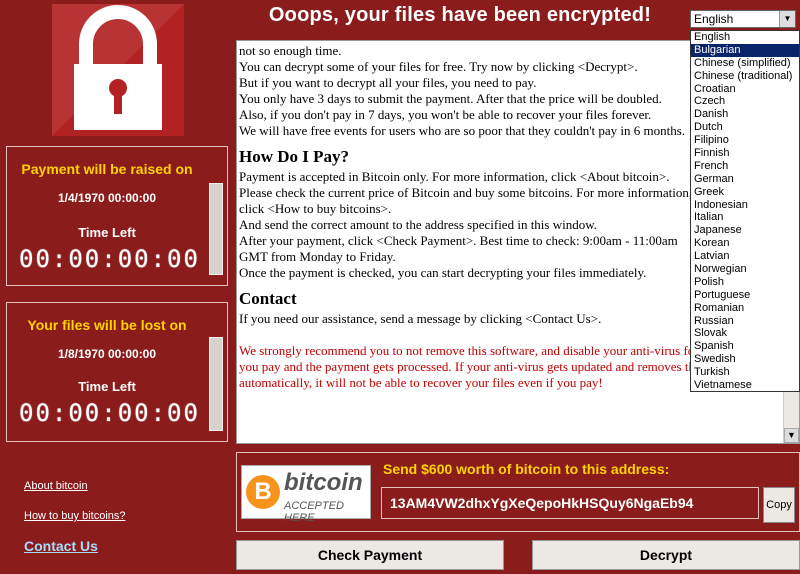 This screenshot has height=574, width=800. What do you see at coordinates (745, 385) in the screenshot?
I see `language-option: Vietnamese` at bounding box center [745, 385].